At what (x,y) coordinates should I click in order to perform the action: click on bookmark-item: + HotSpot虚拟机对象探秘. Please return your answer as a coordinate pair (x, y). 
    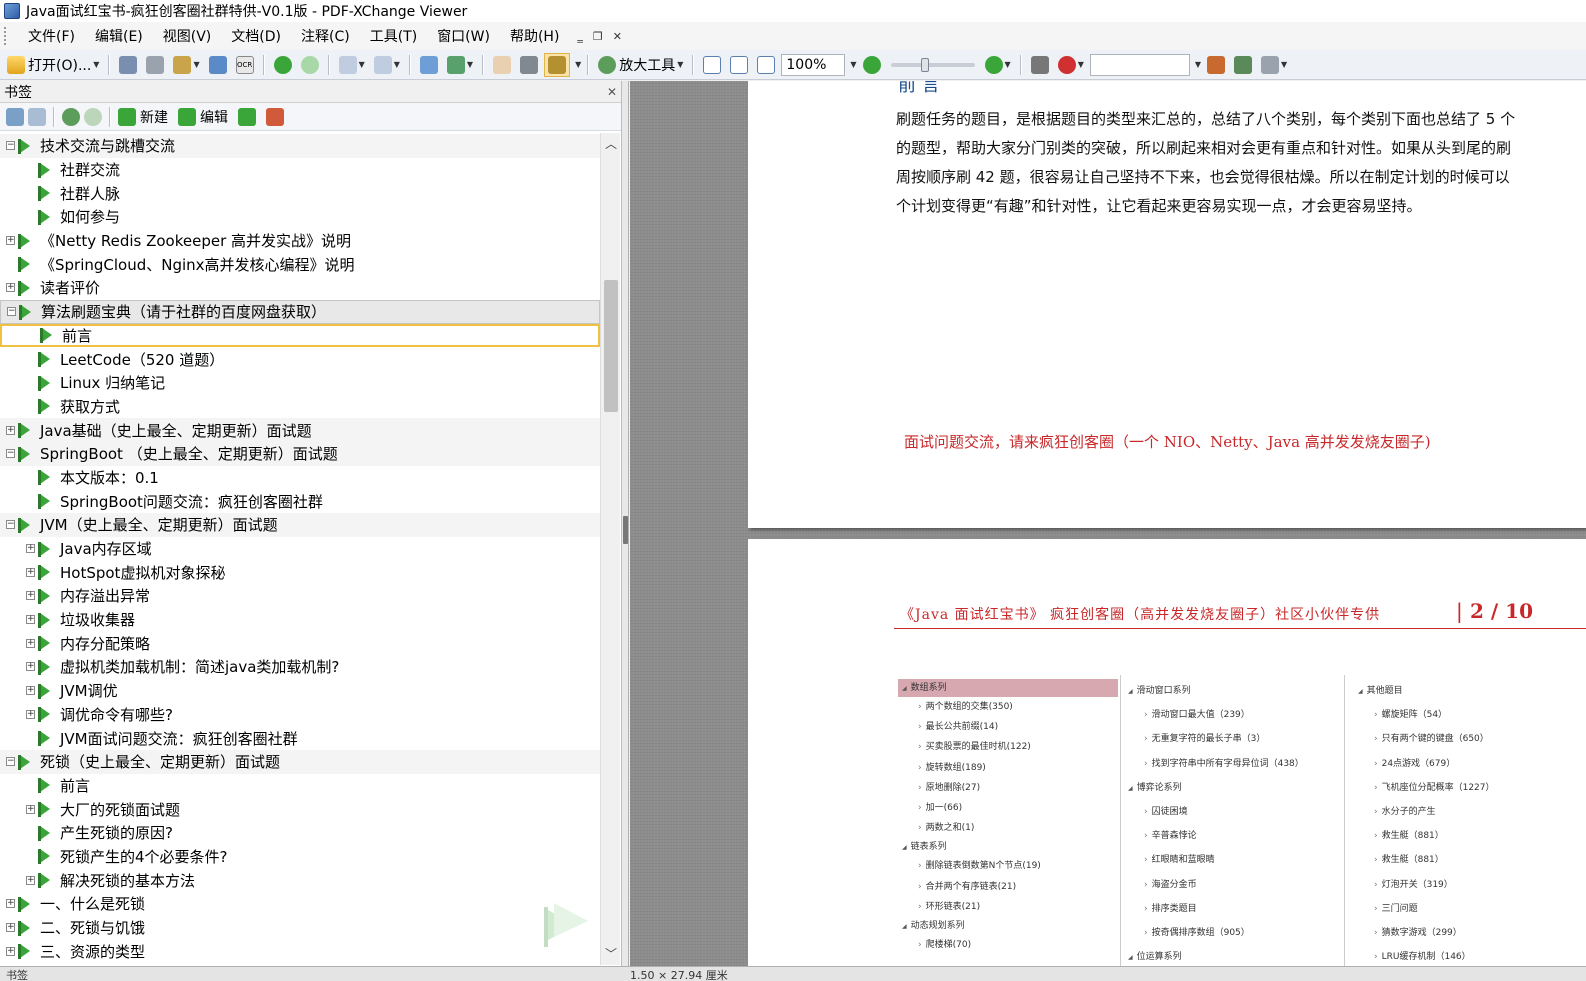
    Looking at the image, I should click on (300, 572).